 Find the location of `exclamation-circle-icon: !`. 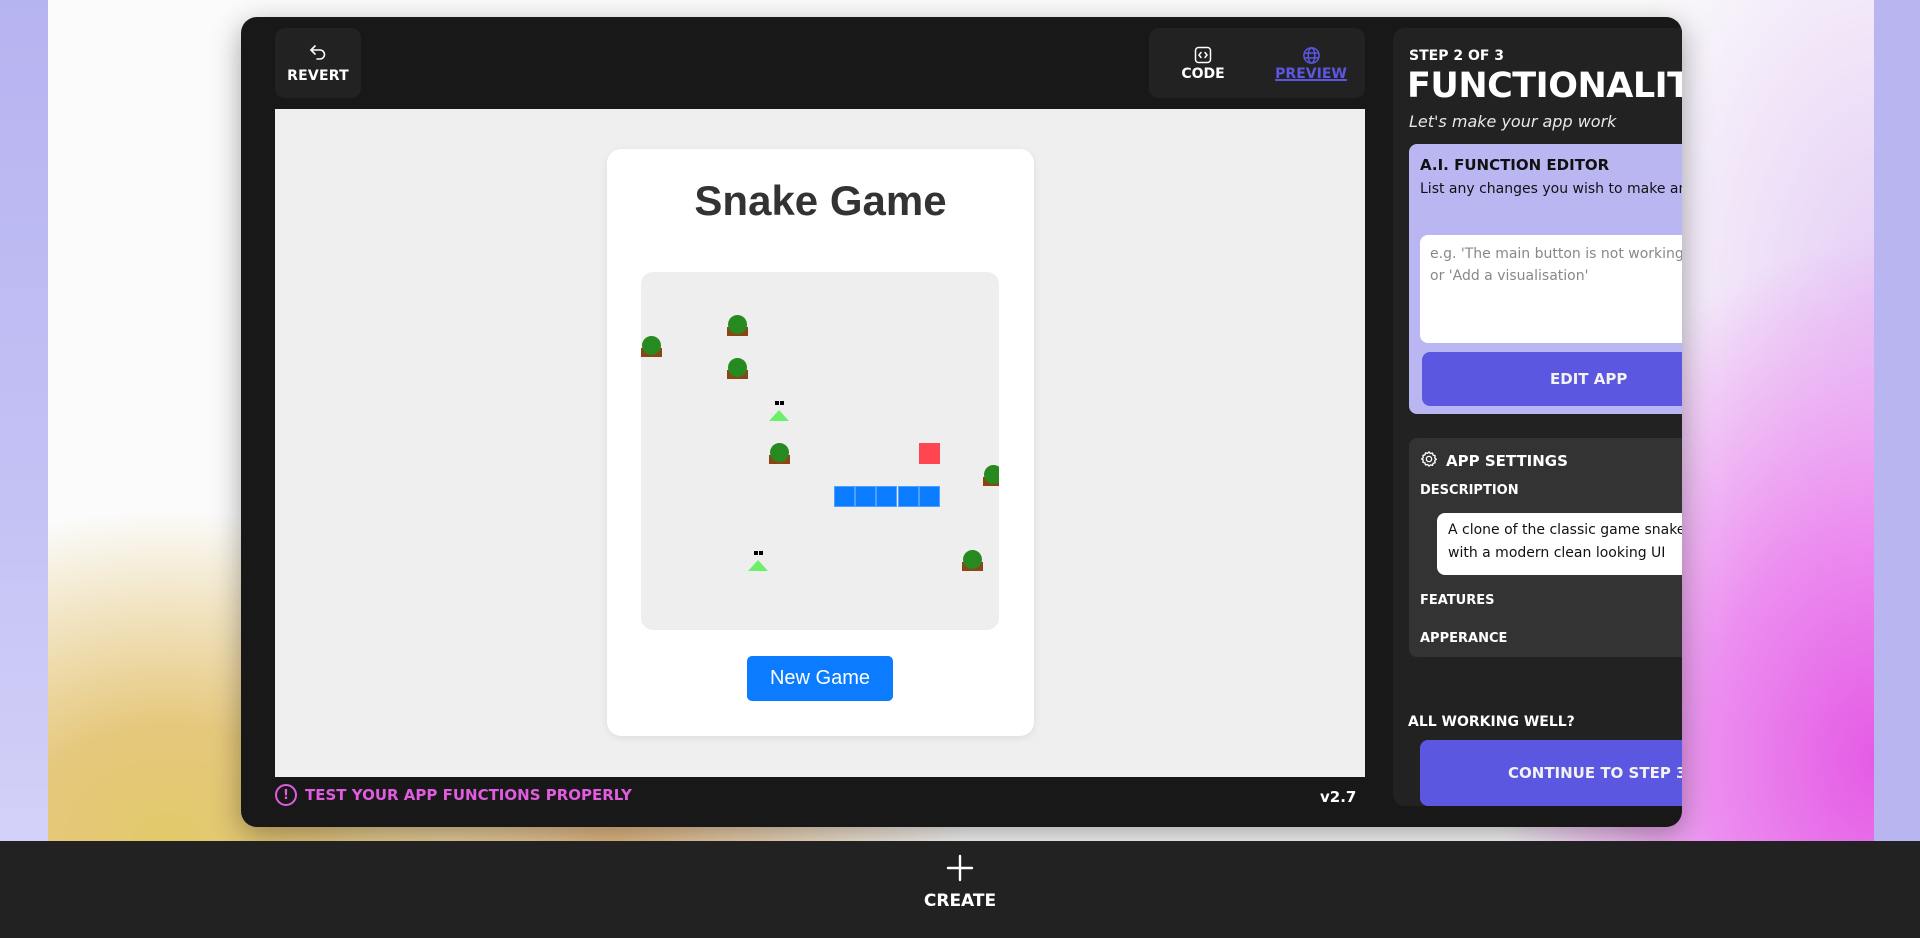

exclamation-circle-icon: ! is located at coordinates (286, 795).